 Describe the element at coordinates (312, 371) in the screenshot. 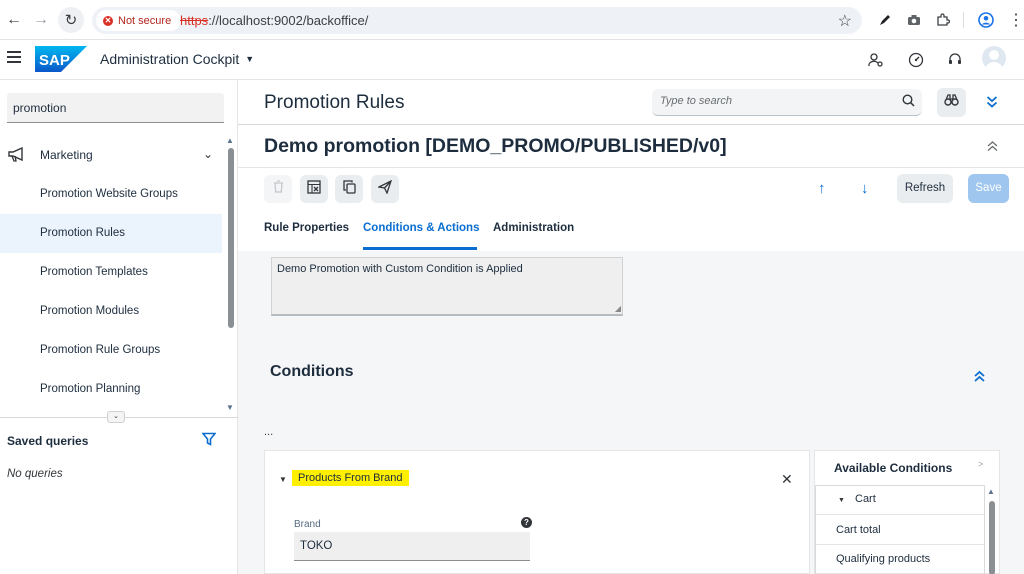

I see `conditions-heading: Conditions` at that location.